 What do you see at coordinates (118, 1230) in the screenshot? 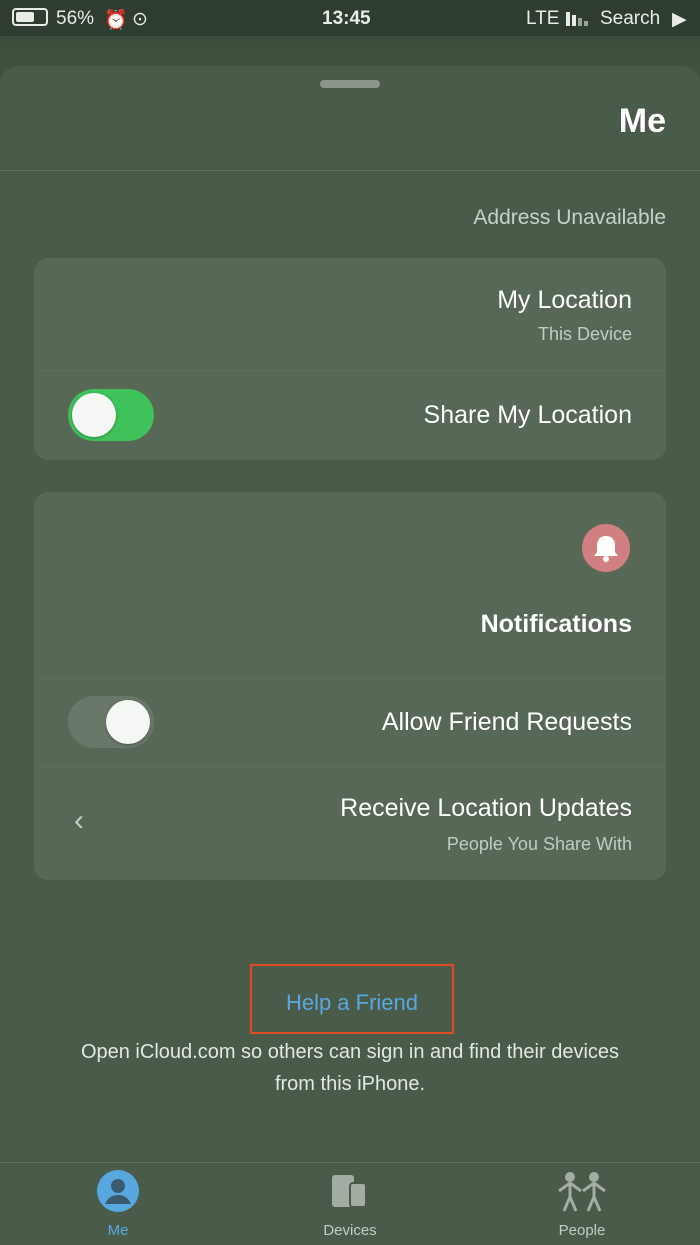
I see `tab-me-label: Me` at bounding box center [118, 1230].